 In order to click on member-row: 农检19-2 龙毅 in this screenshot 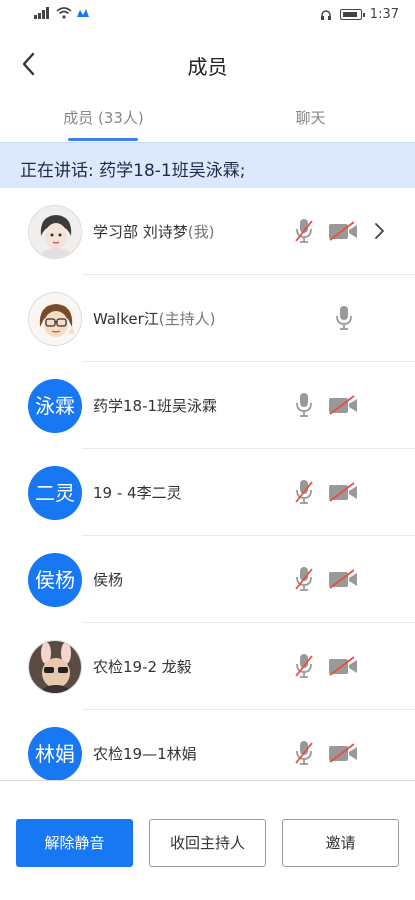, I will do `click(207, 666)`.